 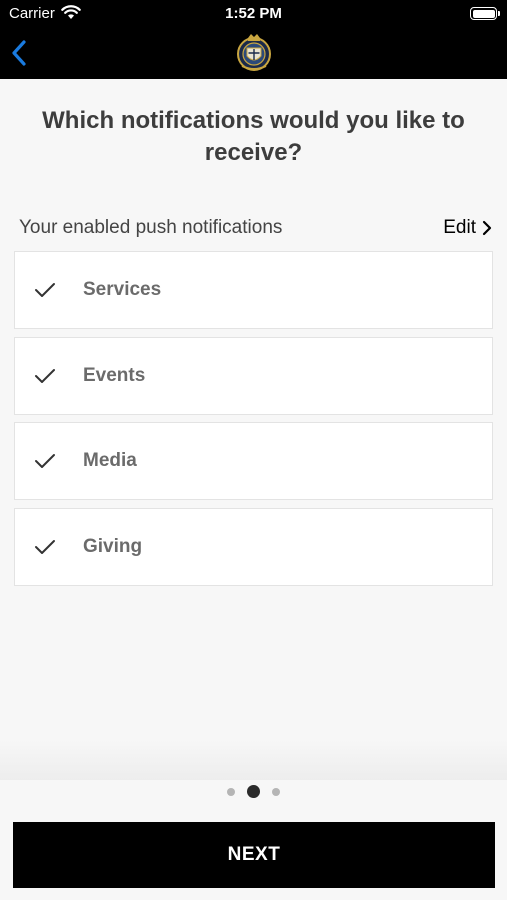 What do you see at coordinates (253, 461) in the screenshot?
I see `notification-item-media: Media` at bounding box center [253, 461].